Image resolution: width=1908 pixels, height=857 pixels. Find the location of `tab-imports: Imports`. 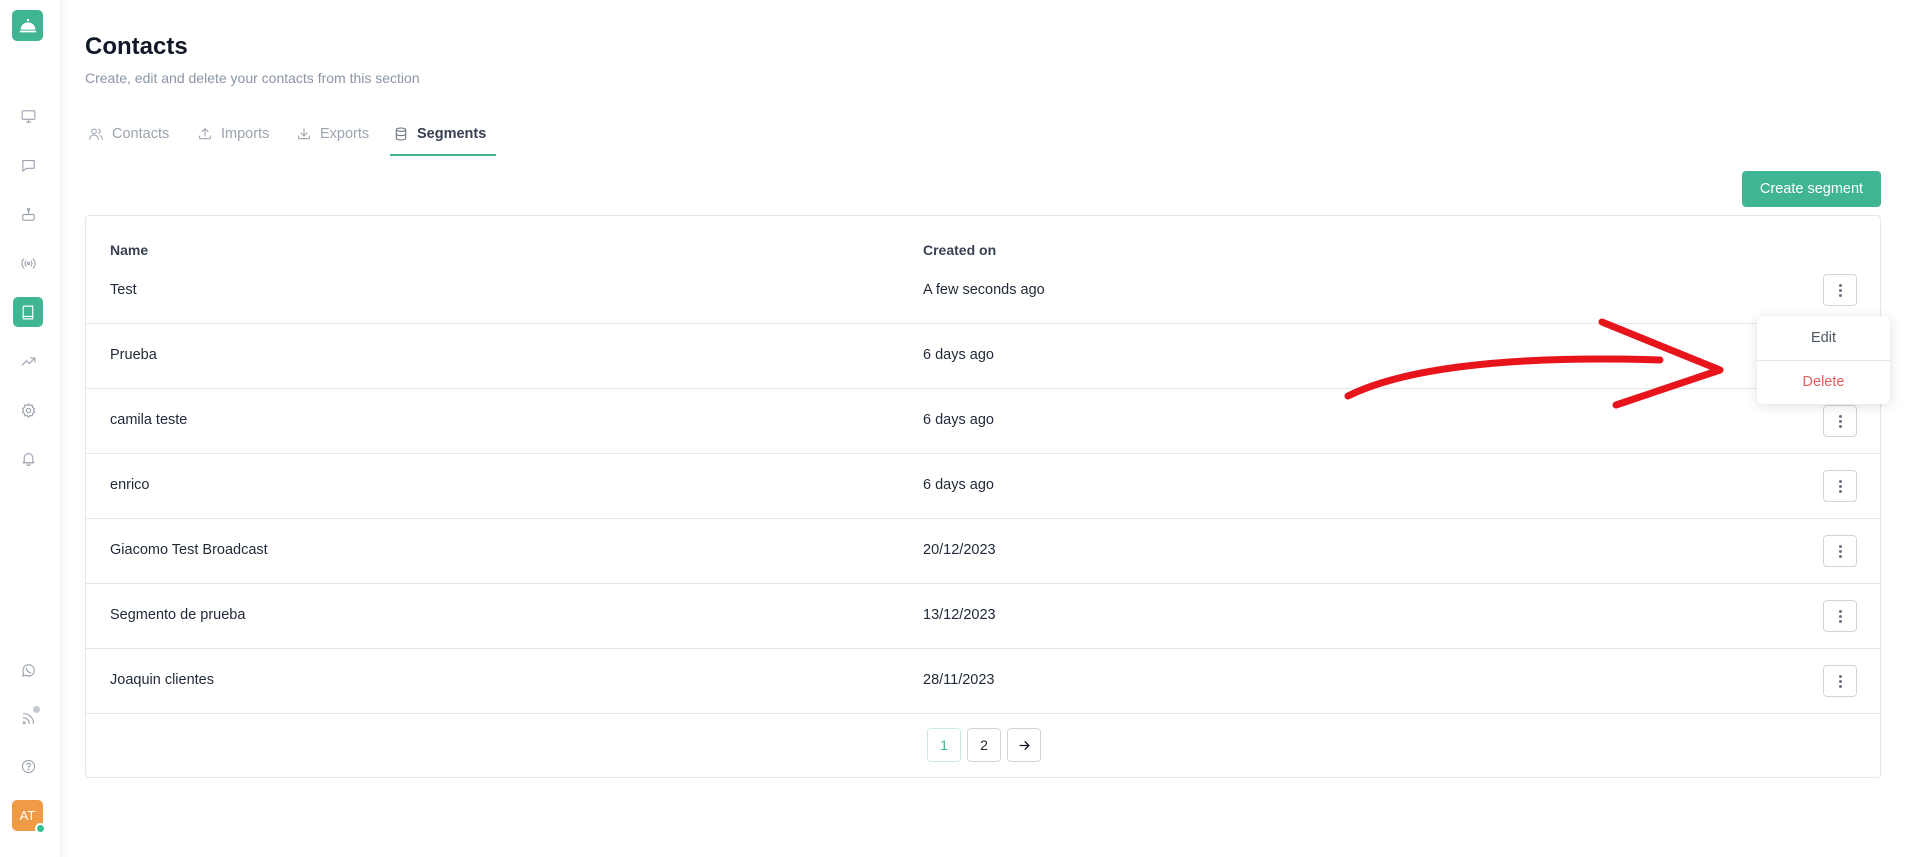

tab-imports: Imports is located at coordinates (233, 134).